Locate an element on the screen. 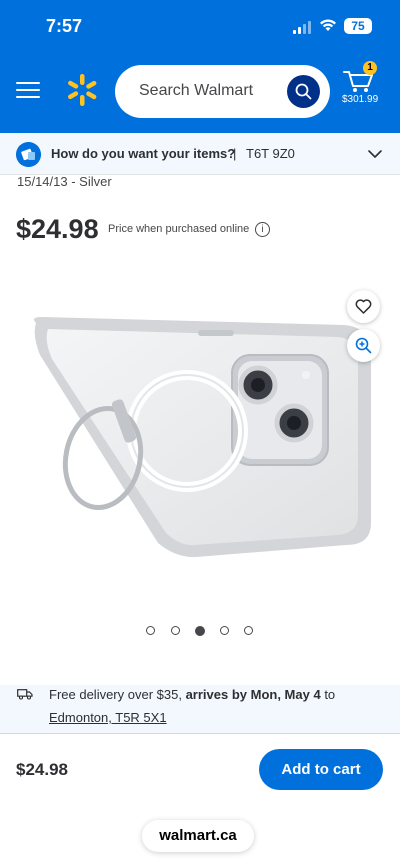  wifi-icon is located at coordinates (328, 25).